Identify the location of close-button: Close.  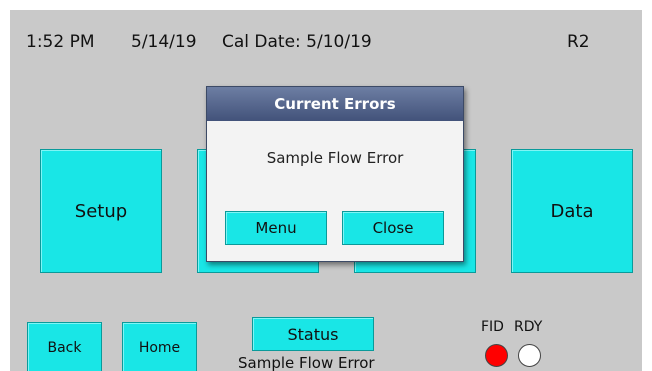
(393, 228).